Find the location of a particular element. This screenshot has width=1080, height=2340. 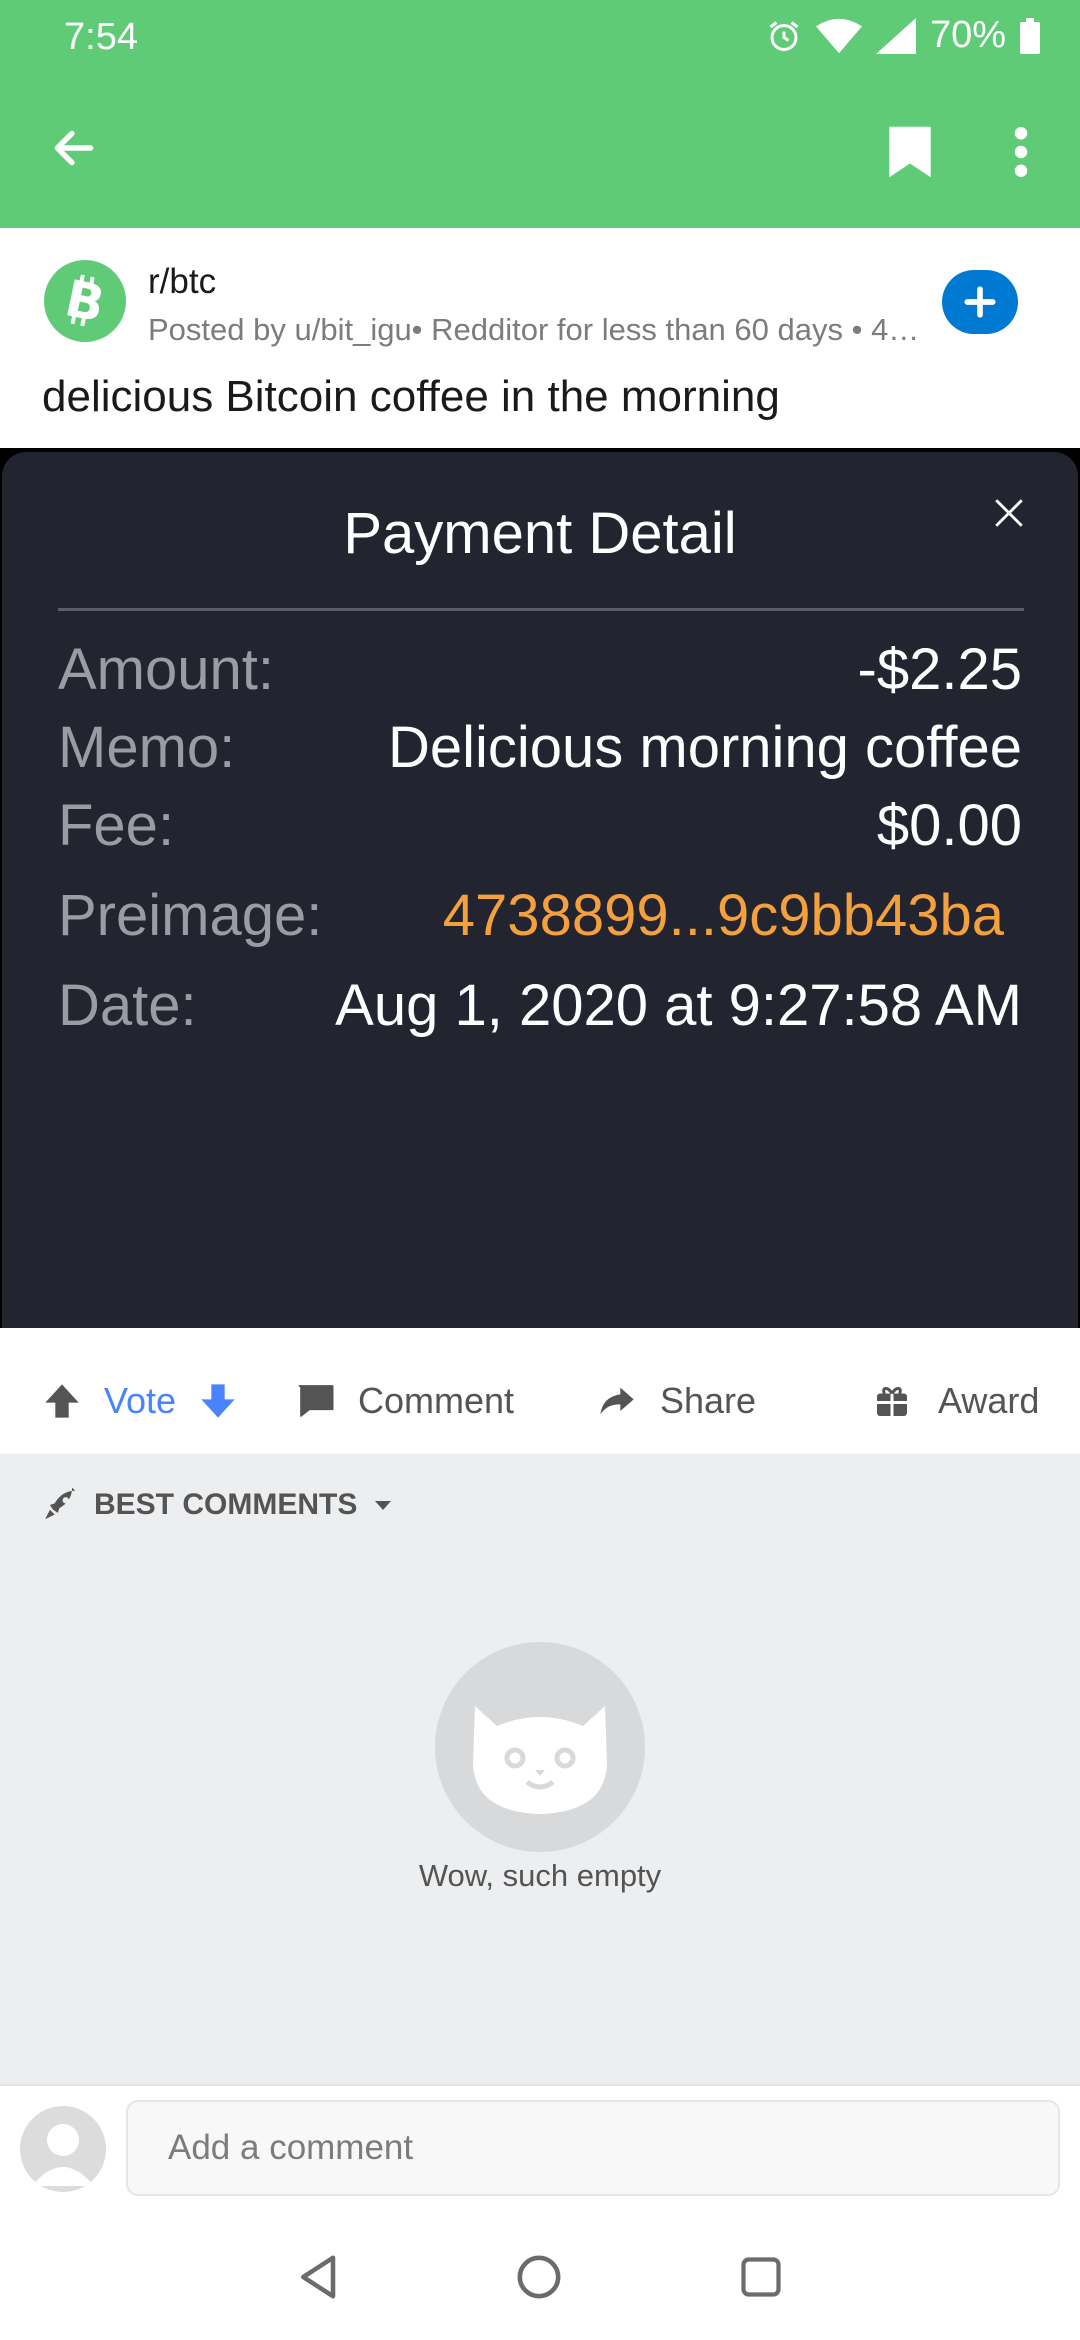

avatar is located at coordinates (63, 2149).